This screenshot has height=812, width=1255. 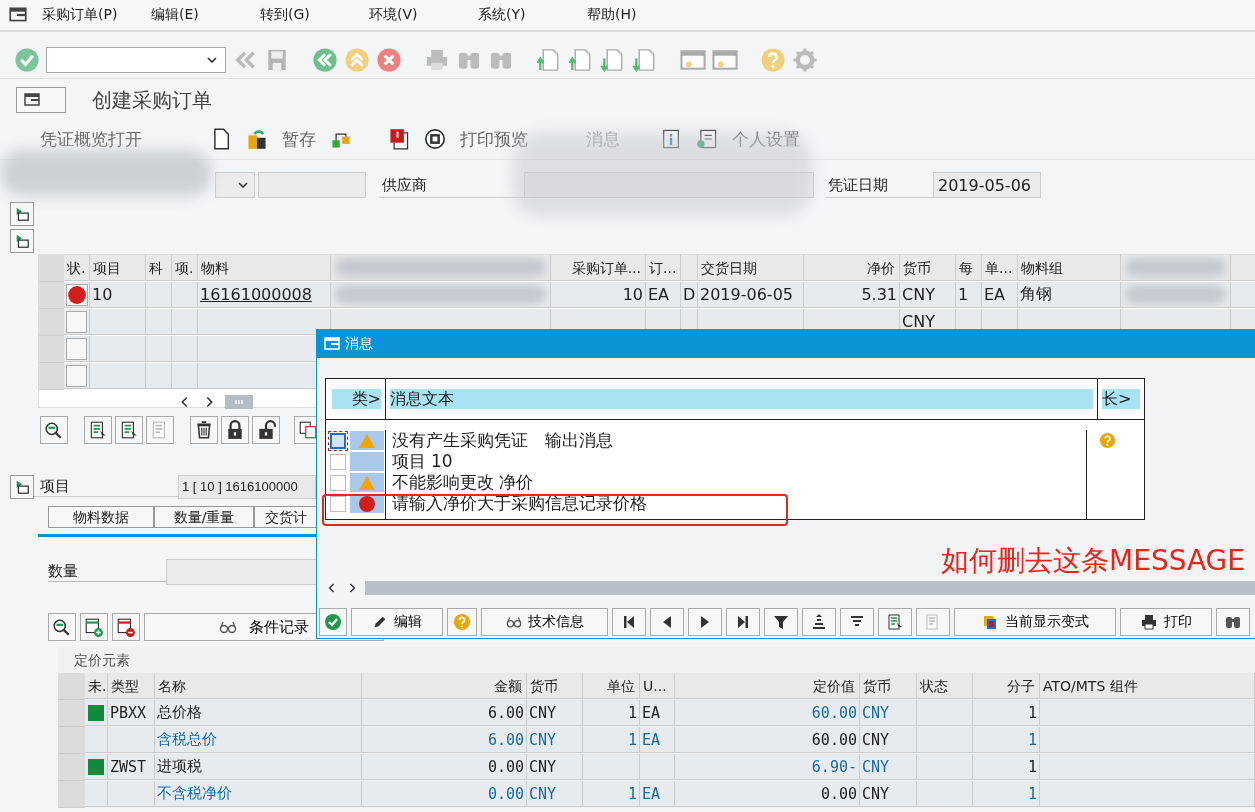 I want to click on find-button, so click(x=1233, y=622).